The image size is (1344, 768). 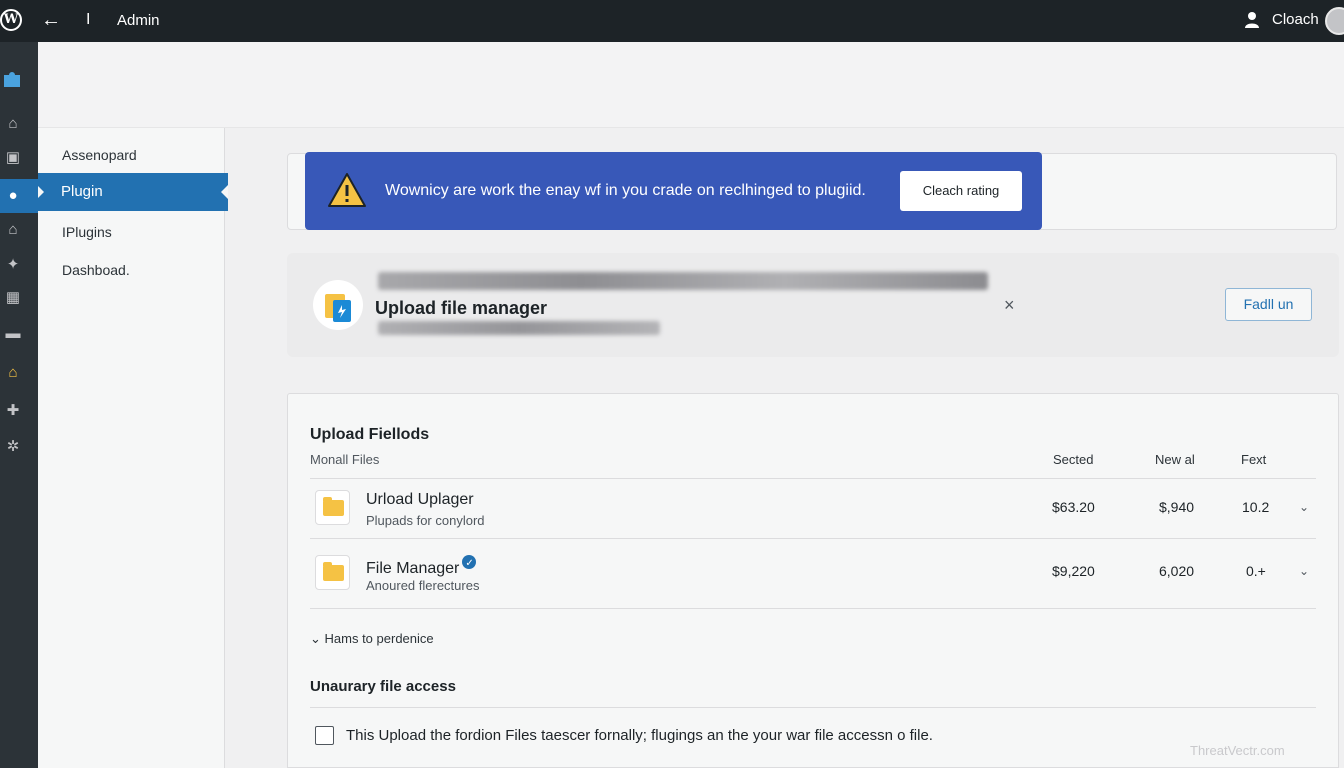 What do you see at coordinates (1009, 305) in the screenshot?
I see `close-icon: ×` at bounding box center [1009, 305].